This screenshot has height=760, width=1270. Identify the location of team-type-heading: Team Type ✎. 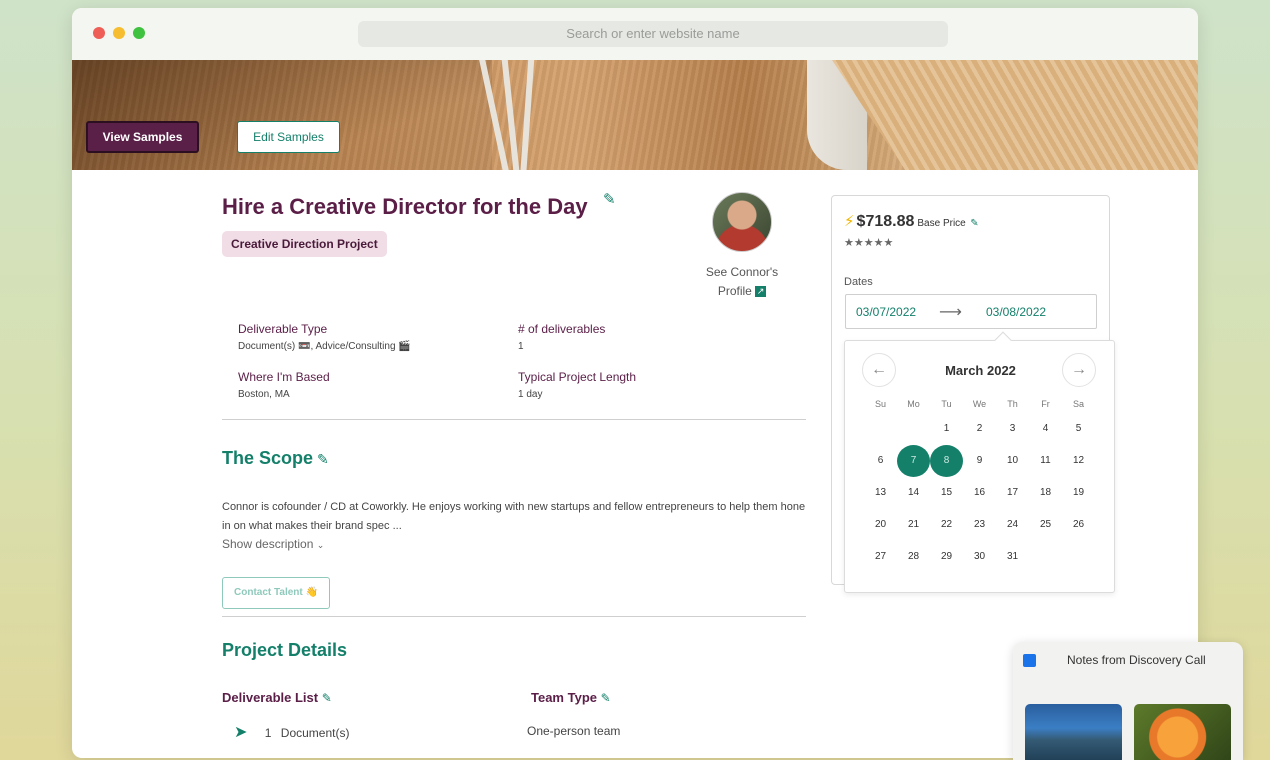
(571, 697).